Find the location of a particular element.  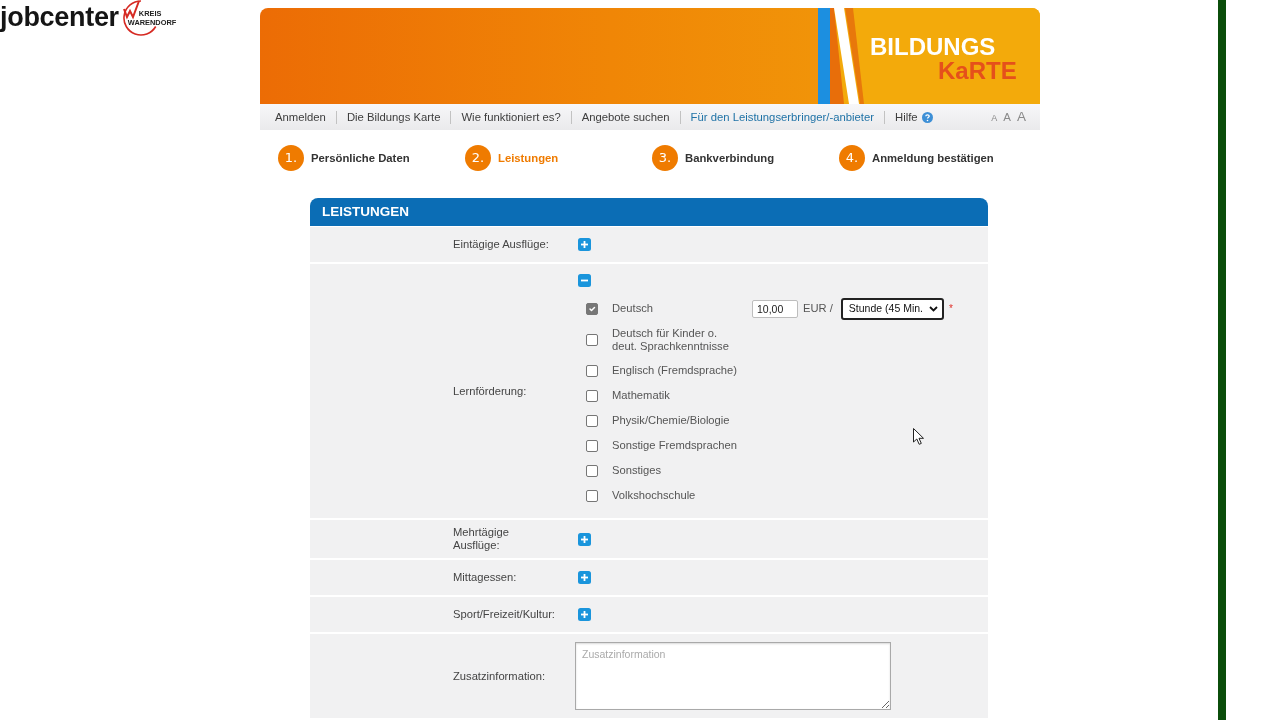

step-label: Leistungen is located at coordinates (528, 158).